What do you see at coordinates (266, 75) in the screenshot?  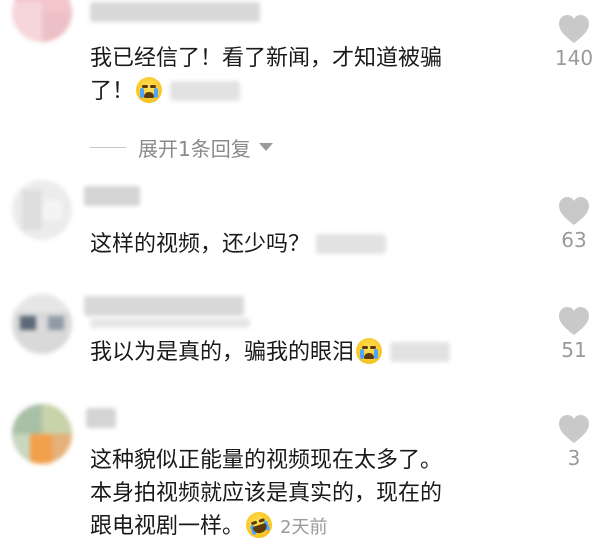 I see `comment-text: 我已经信了！看了新闻，才知道被骗 了！` at bounding box center [266, 75].